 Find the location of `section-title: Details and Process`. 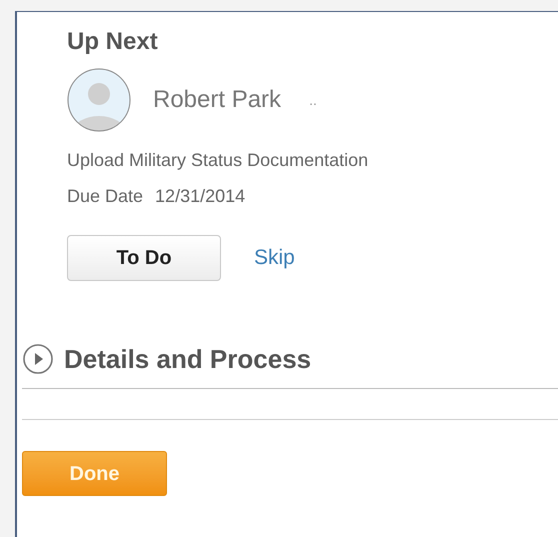

section-title: Details and Process is located at coordinates (188, 359).